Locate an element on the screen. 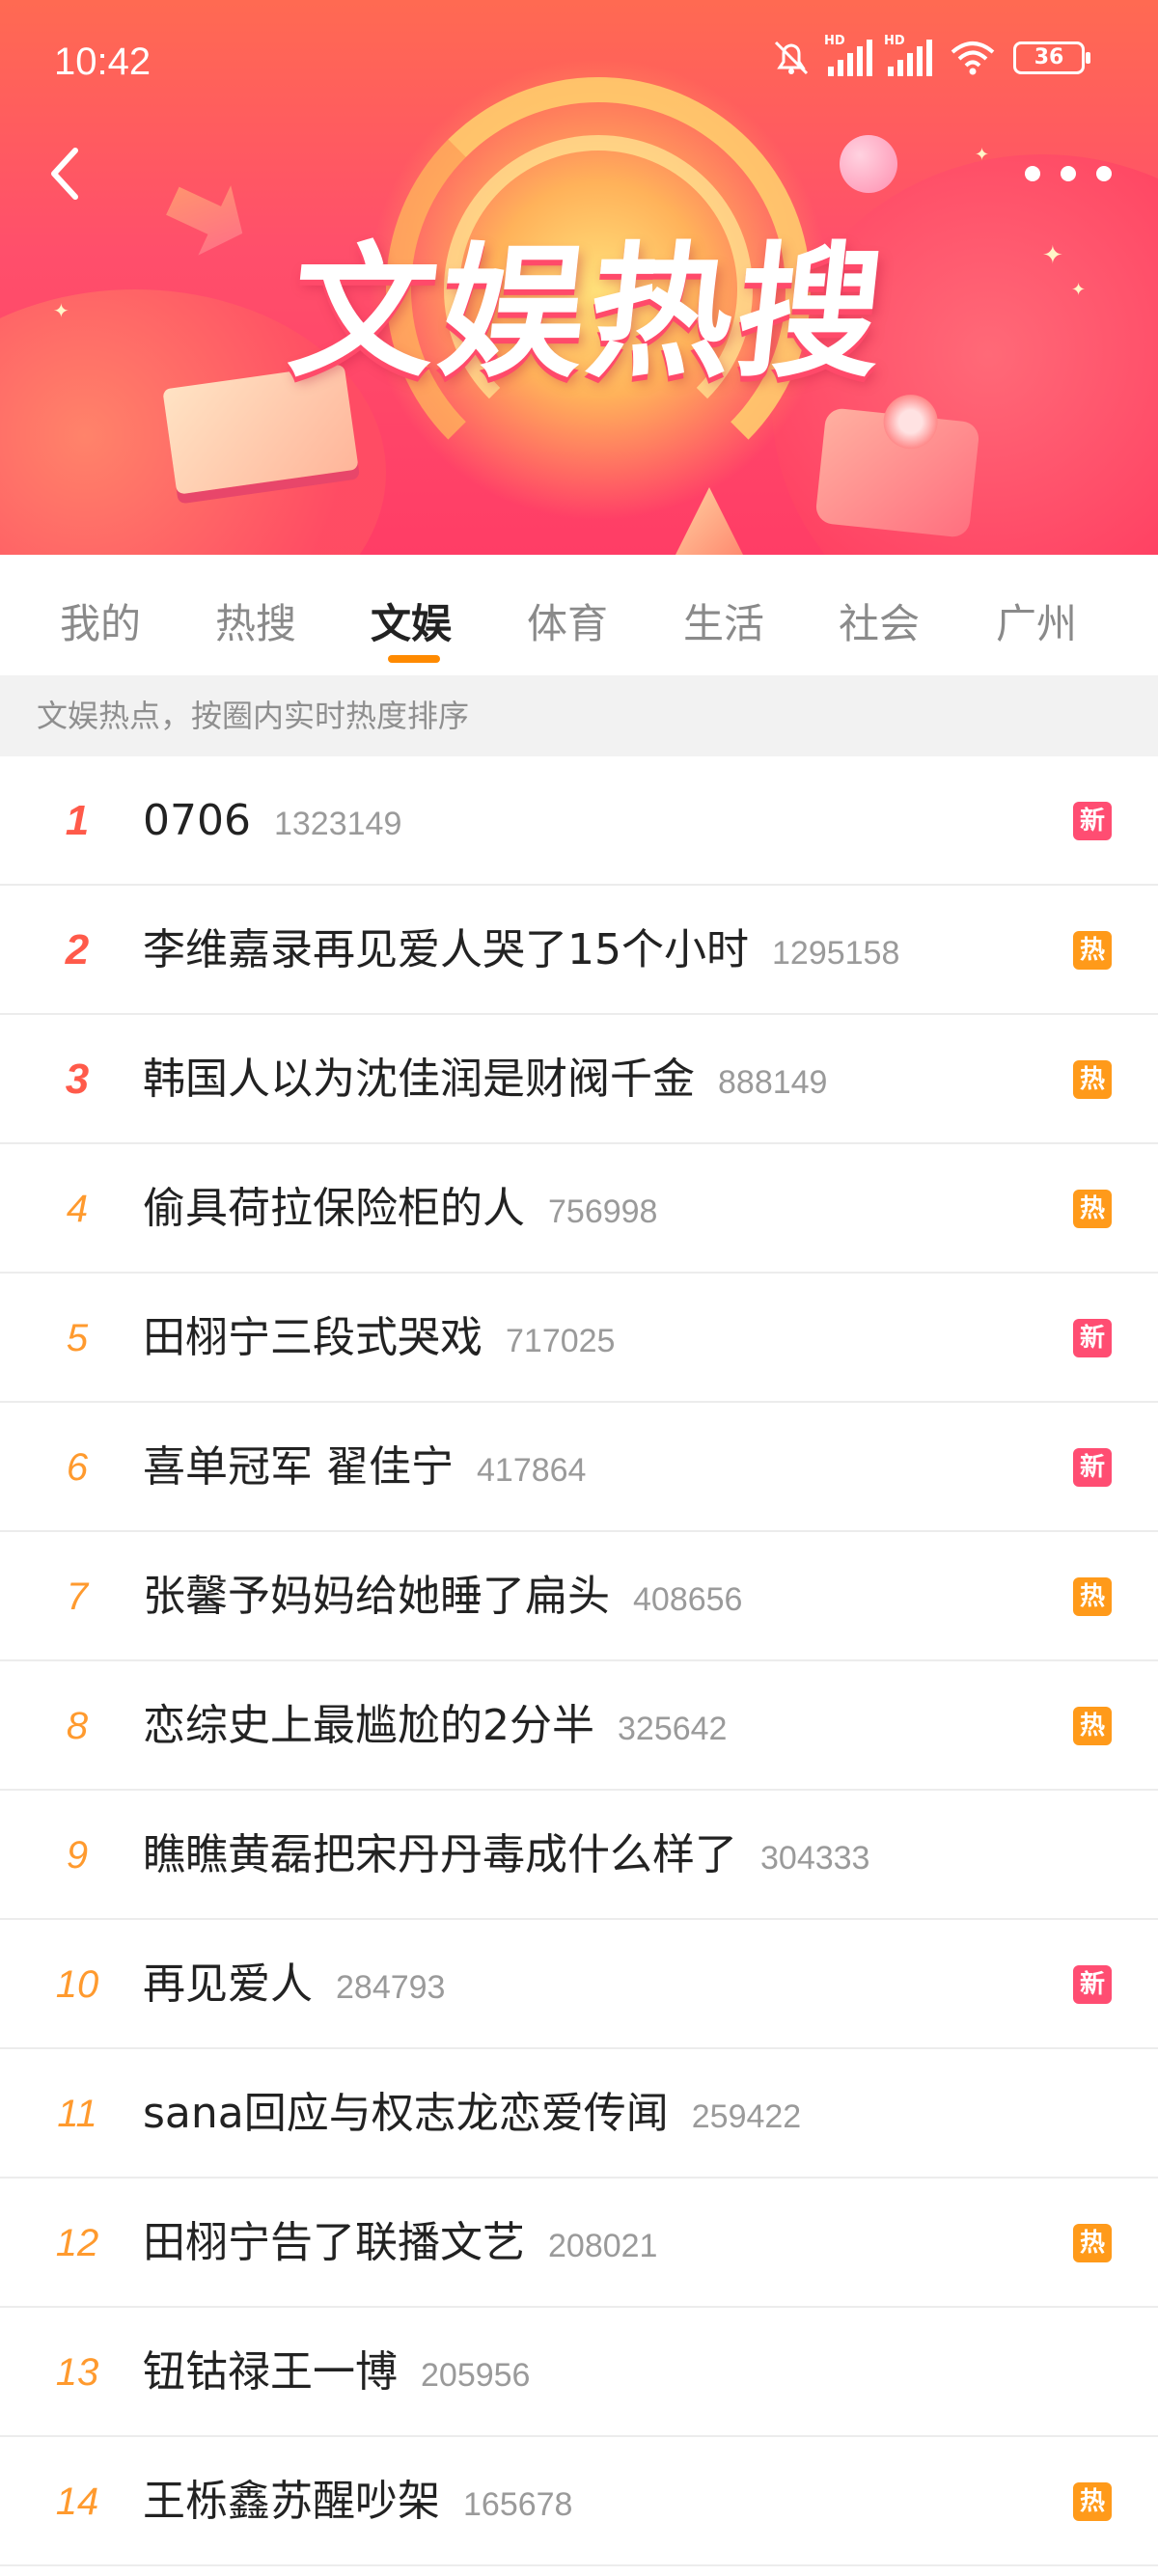  decor-planet is located at coordinates (868, 164).